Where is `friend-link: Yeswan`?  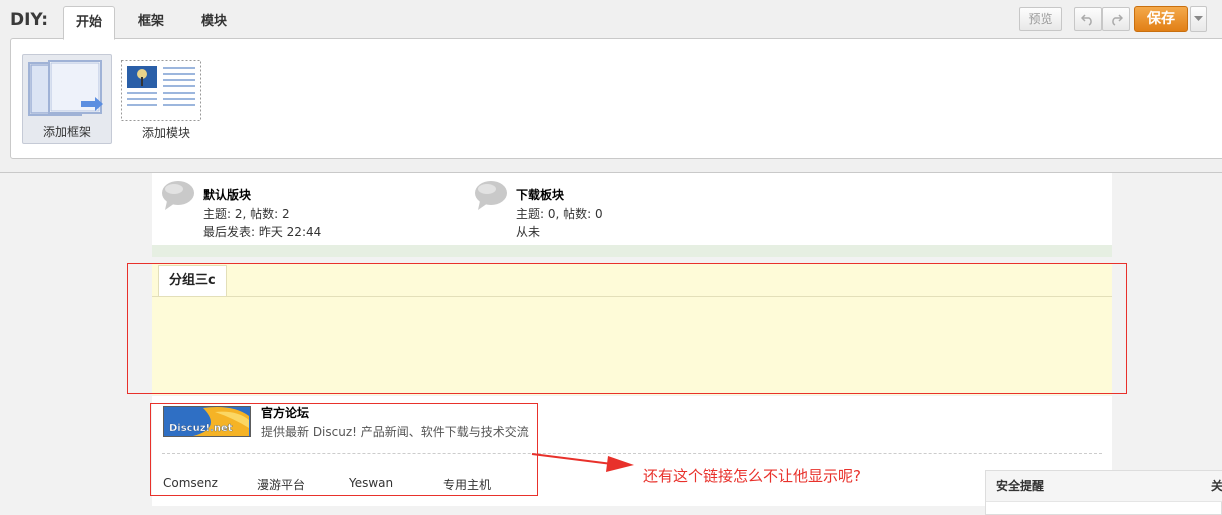 friend-link: Yeswan is located at coordinates (371, 483).